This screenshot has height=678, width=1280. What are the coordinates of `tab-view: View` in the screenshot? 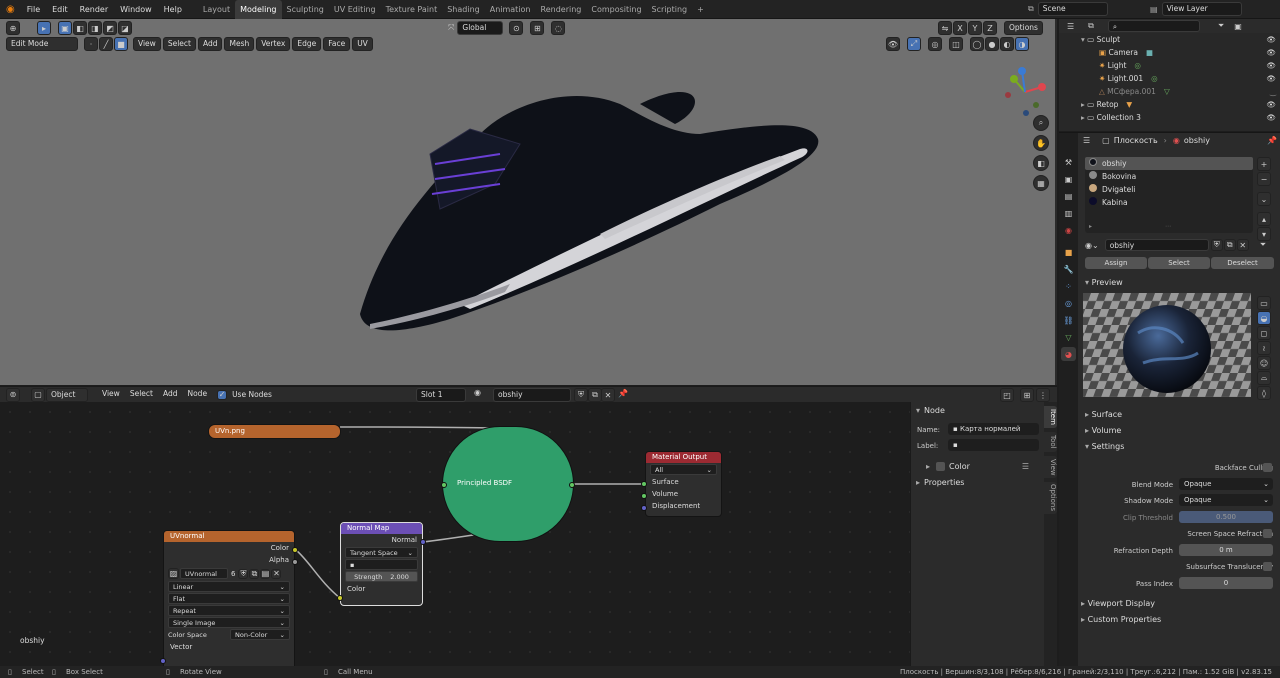 It's located at (1050, 467).